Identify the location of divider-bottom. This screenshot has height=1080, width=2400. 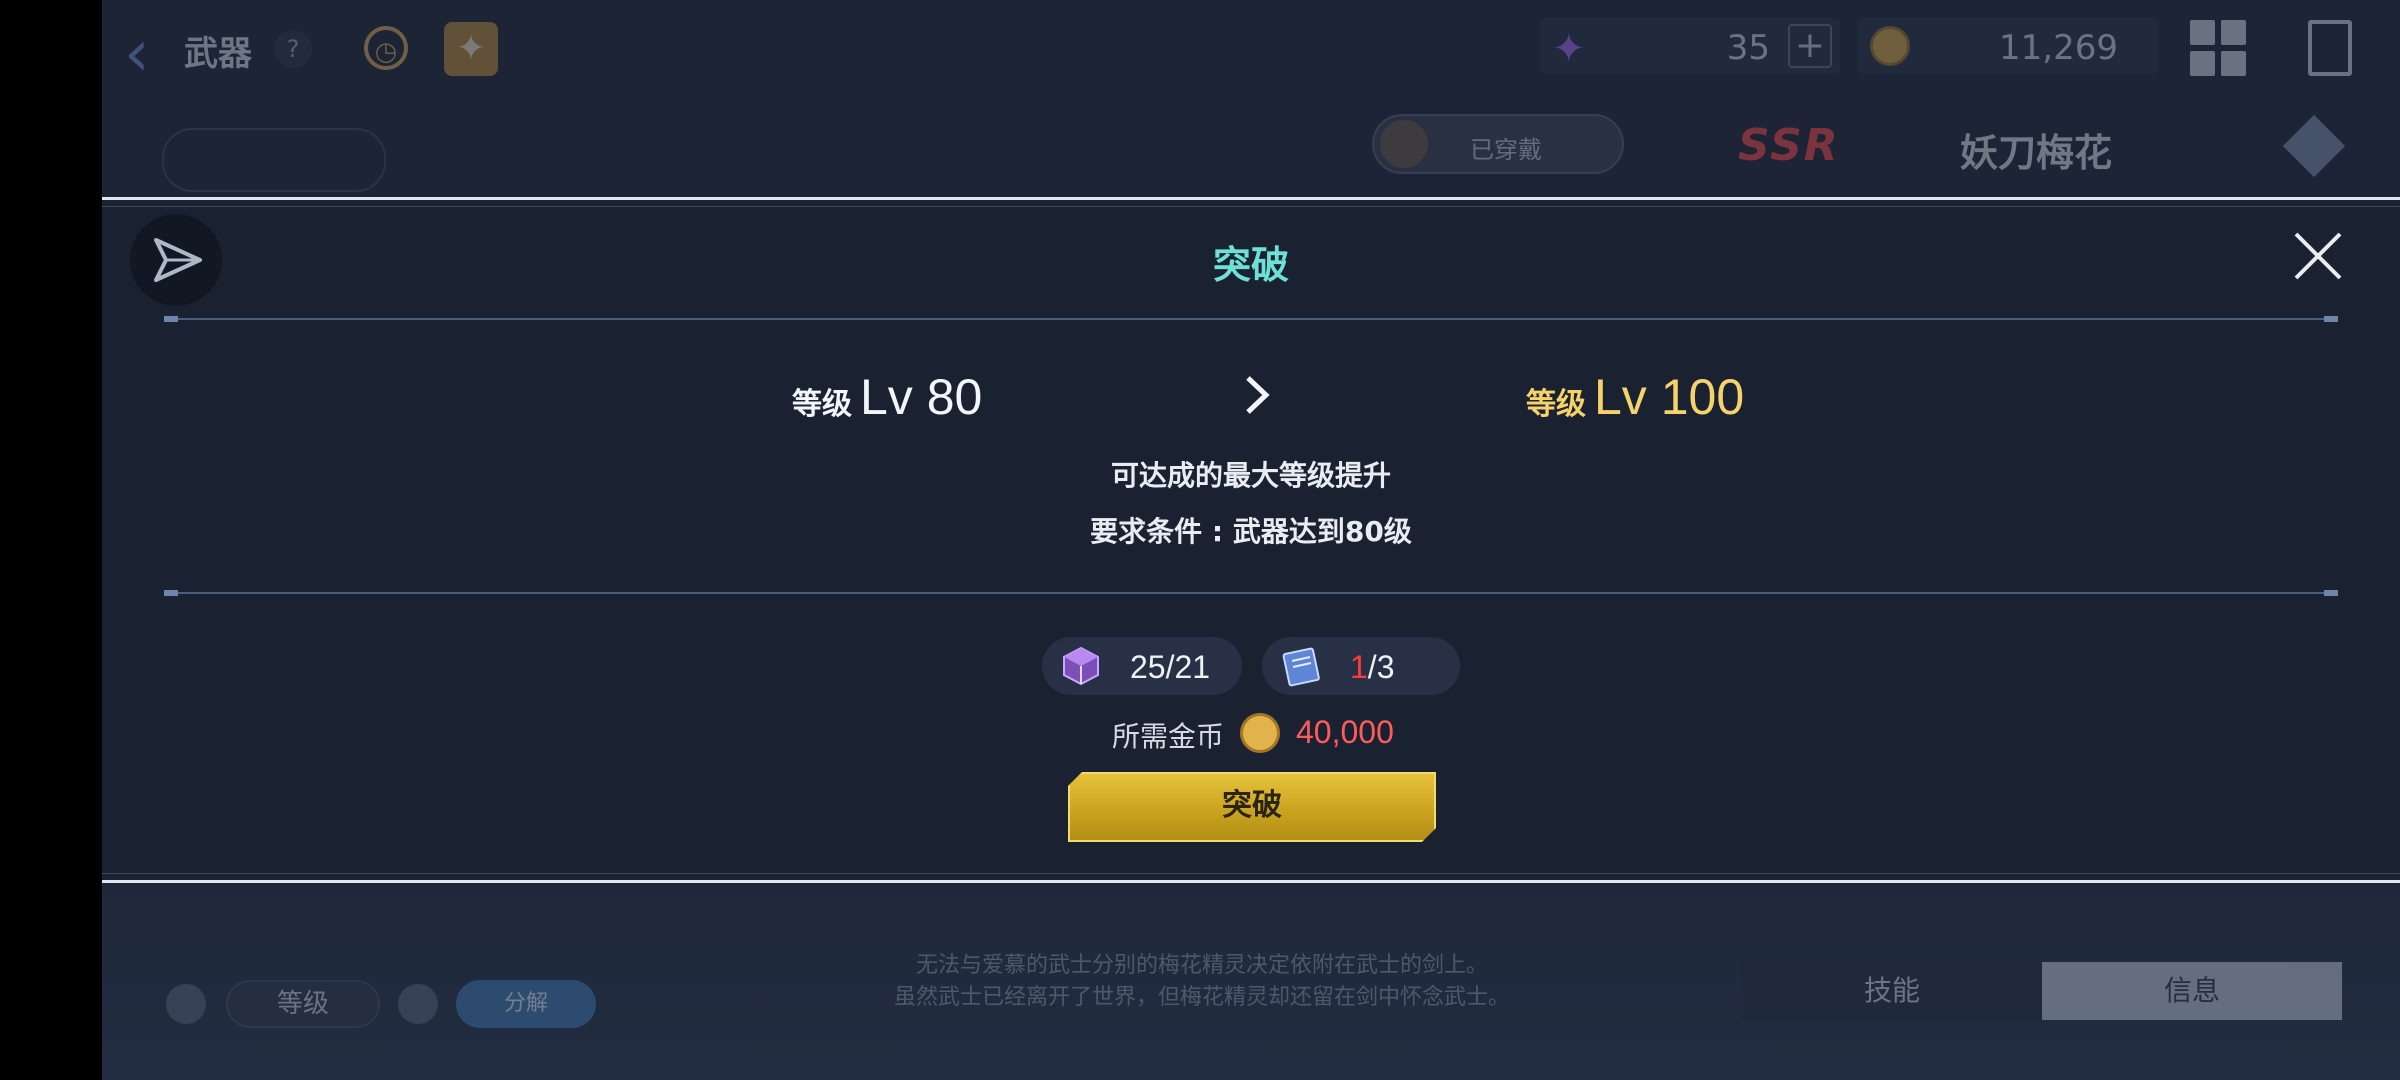
(1251, 593).